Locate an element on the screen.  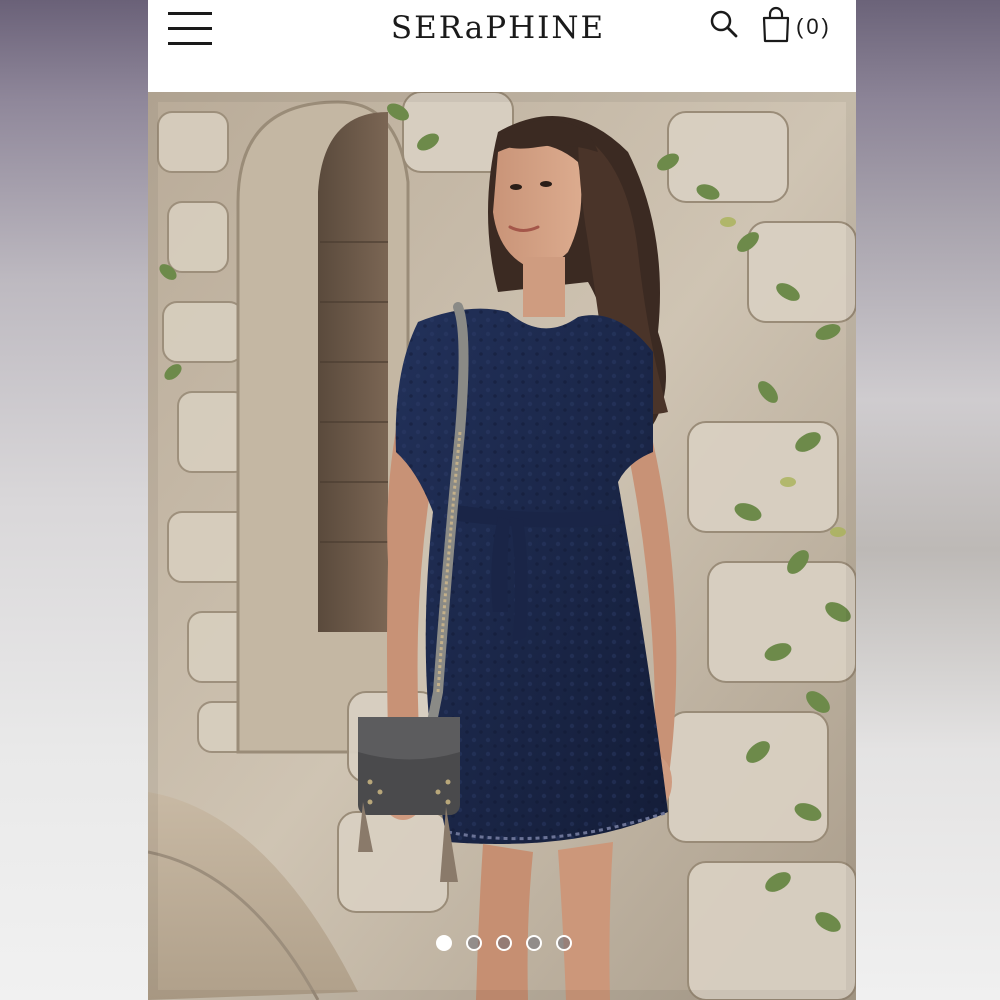
cart-count-badge: (0) is located at coordinates (814, 26).